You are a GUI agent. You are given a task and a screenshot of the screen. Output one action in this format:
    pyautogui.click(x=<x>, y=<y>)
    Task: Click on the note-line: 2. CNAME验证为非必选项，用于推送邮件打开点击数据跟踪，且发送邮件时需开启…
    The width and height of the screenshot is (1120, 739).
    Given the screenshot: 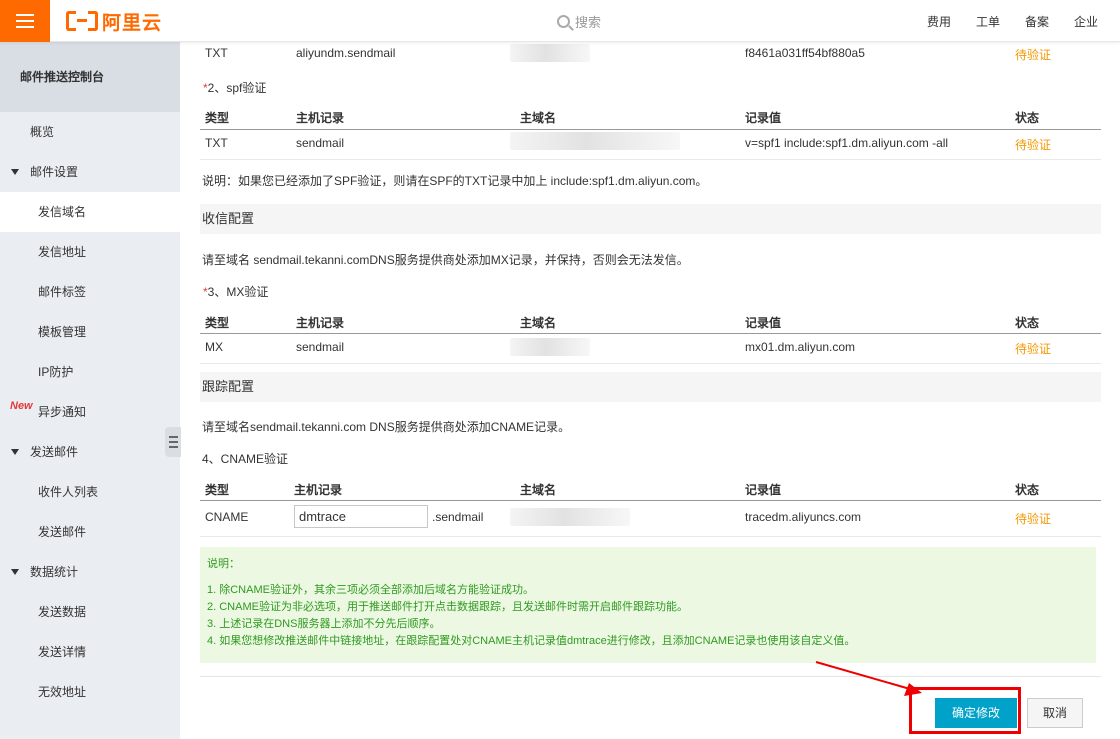 What is the action you would take?
    pyautogui.click(x=447, y=607)
    